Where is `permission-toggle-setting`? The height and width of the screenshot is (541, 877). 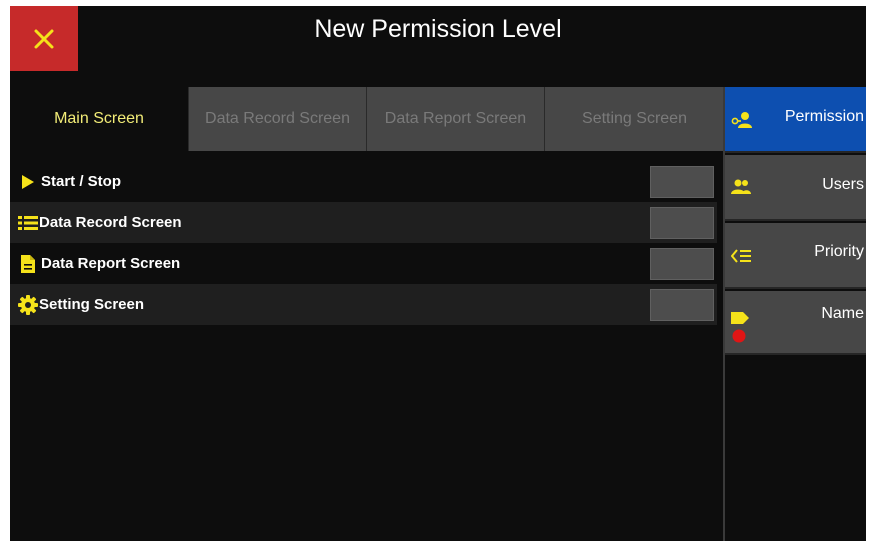
permission-toggle-setting is located at coordinates (682, 304).